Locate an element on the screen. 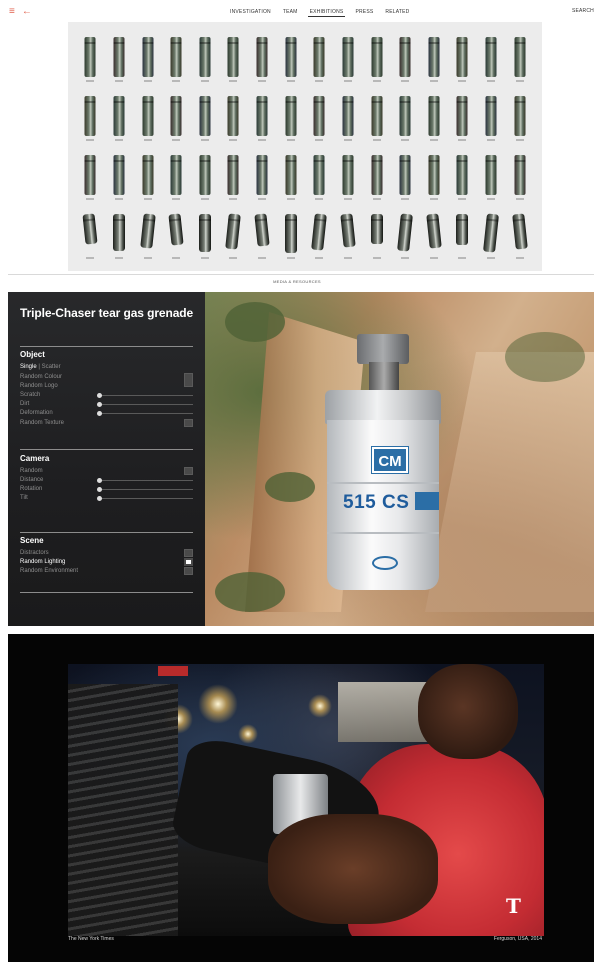 This screenshot has height=962, width=594. rotation-slider is located at coordinates (145, 489).